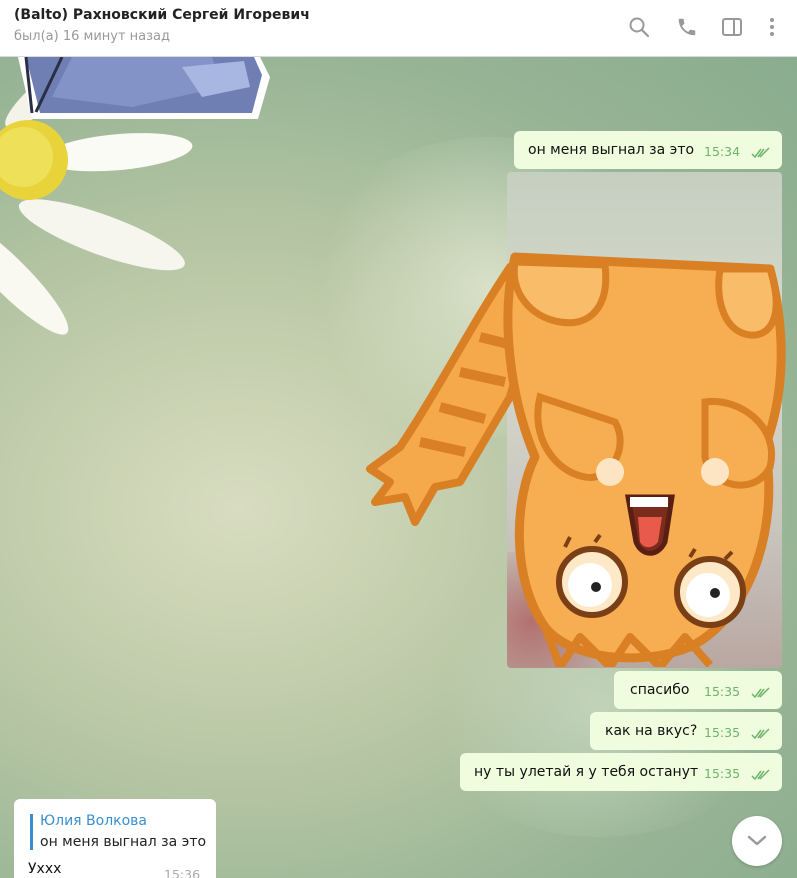  Describe the element at coordinates (722, 151) in the screenshot. I see `message-time: 15:34` at that location.